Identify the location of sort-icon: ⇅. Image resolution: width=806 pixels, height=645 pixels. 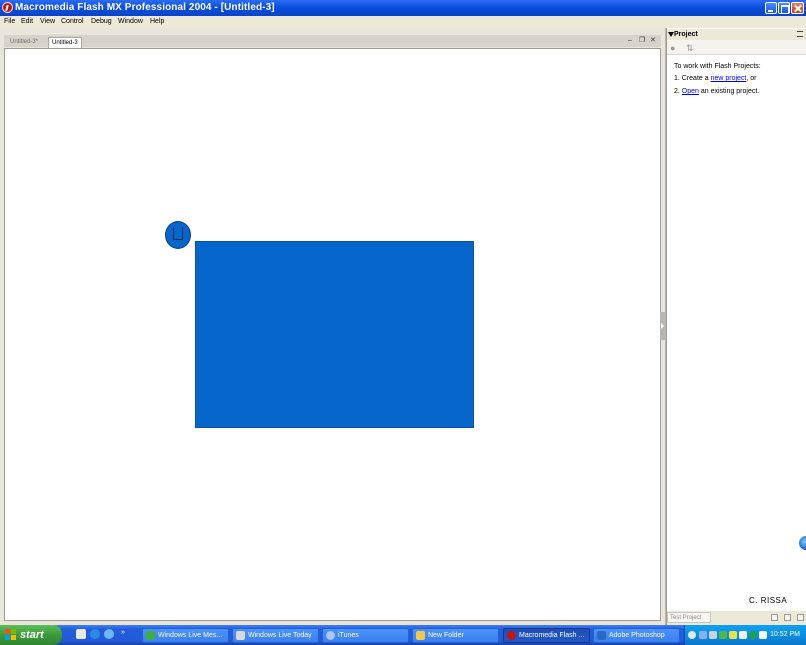
(690, 48).